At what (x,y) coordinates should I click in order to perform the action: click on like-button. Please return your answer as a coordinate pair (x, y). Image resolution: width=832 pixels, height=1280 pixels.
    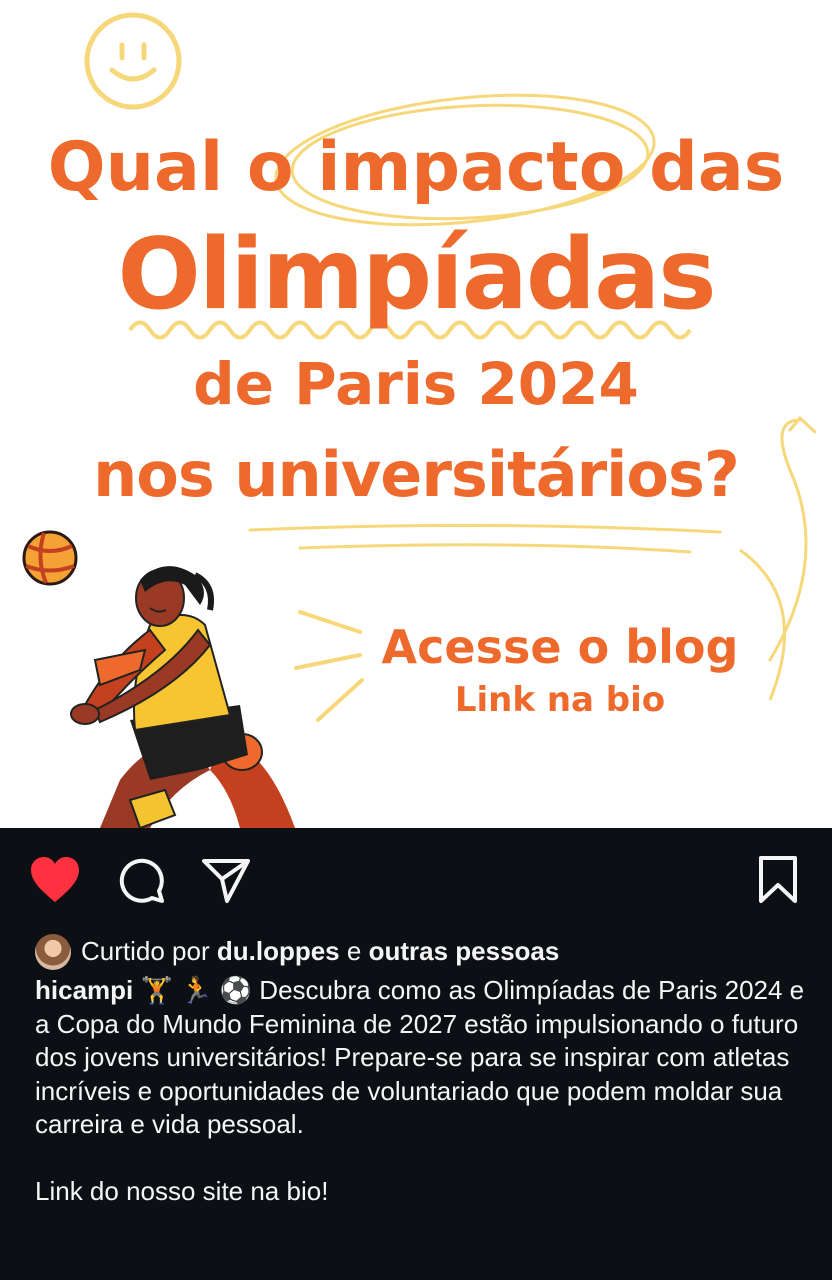
    Looking at the image, I should click on (55, 880).